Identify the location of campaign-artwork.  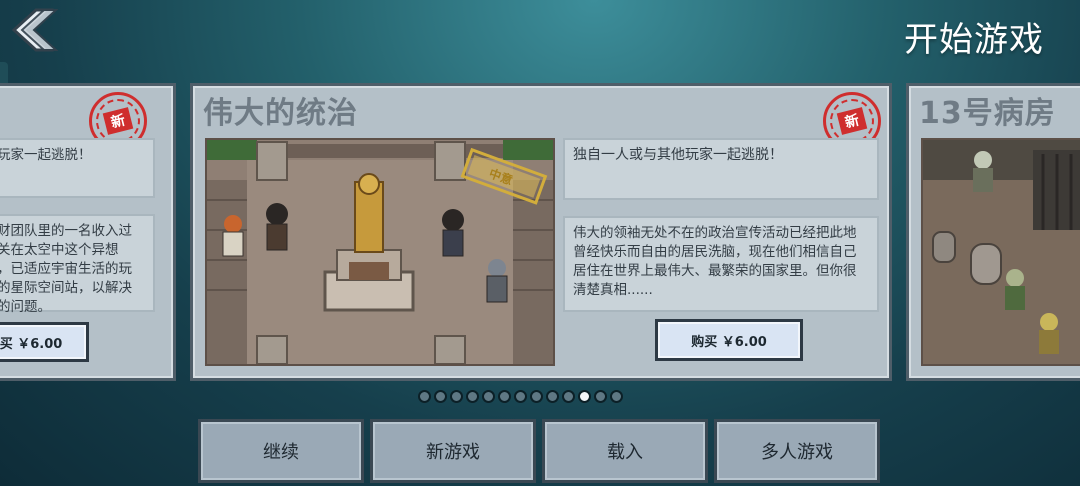
(1000, 252).